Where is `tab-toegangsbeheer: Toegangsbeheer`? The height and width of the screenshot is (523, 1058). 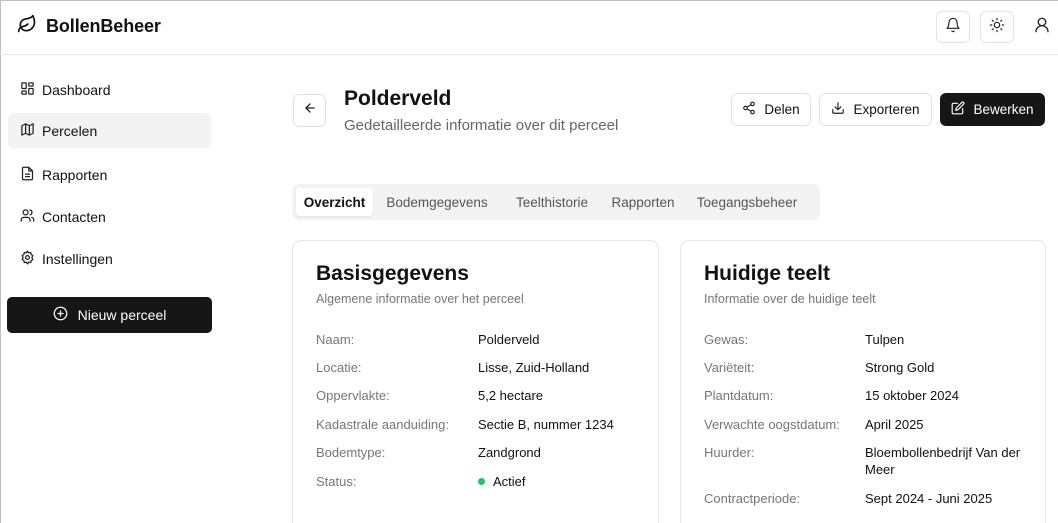
tab-toegangsbeheer: Toegangsbeheer is located at coordinates (747, 202).